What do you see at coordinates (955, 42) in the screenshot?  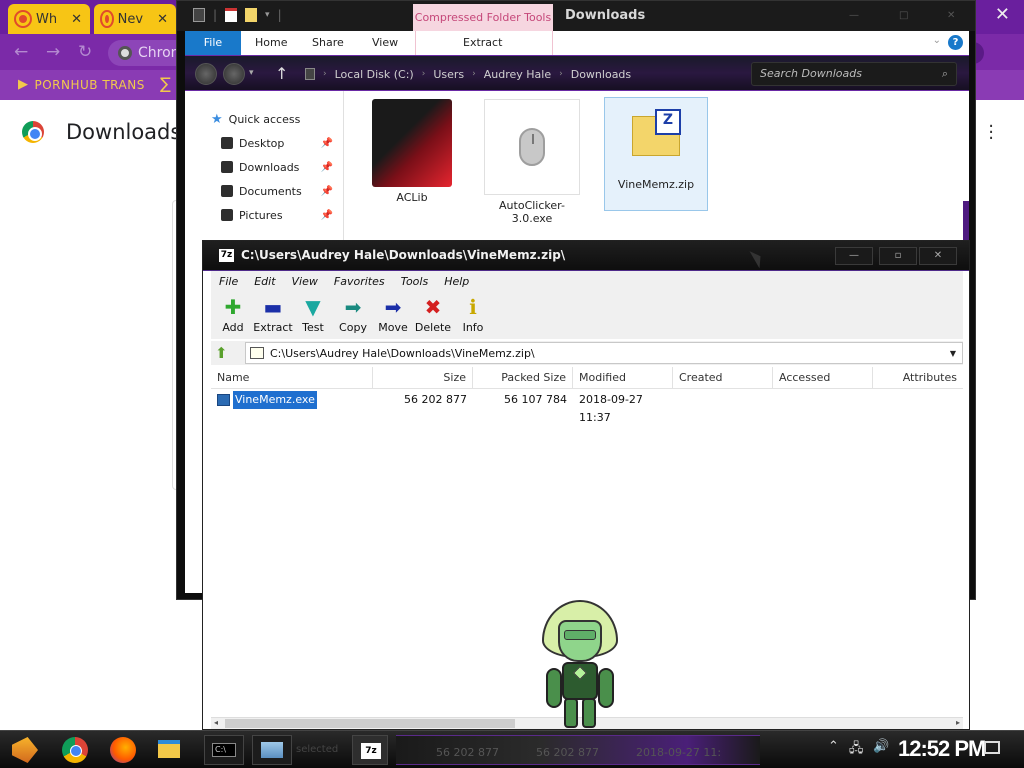 I see `help-icon: ?` at bounding box center [955, 42].